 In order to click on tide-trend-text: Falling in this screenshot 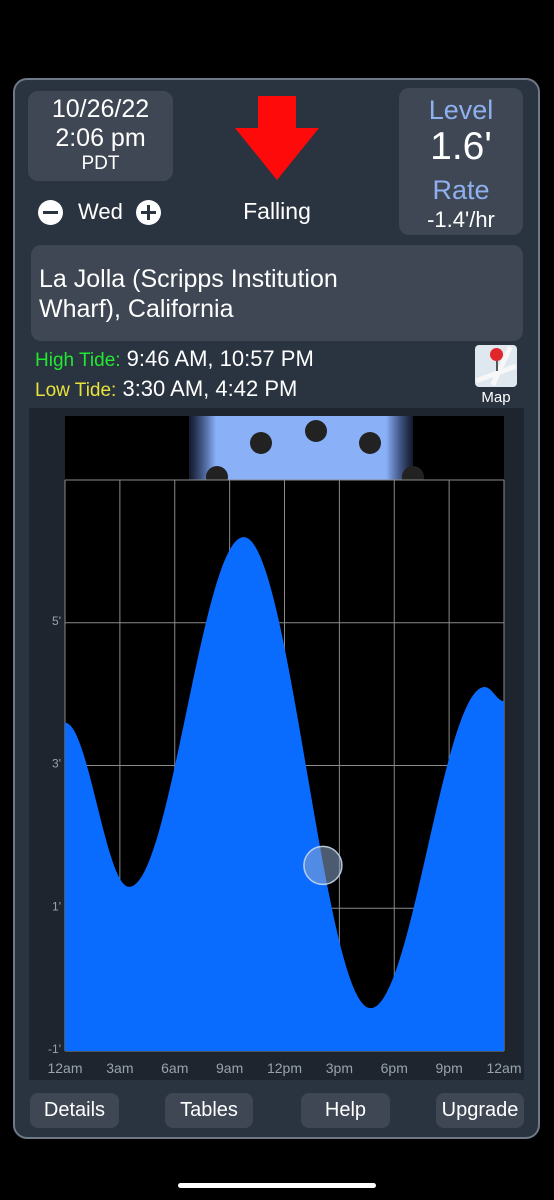, I will do `click(277, 211)`.